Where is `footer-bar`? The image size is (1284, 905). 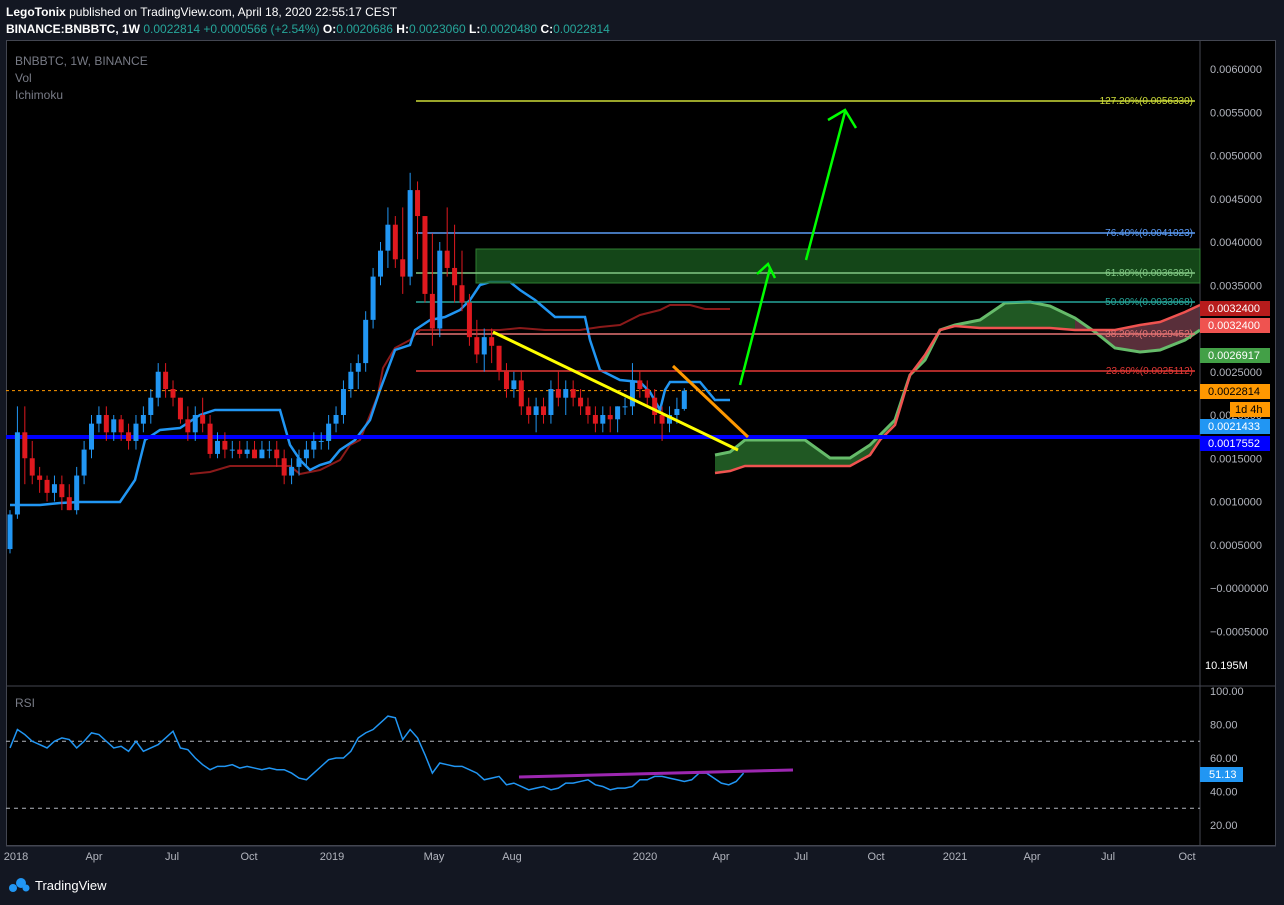
footer-bar is located at coordinates (642, 886).